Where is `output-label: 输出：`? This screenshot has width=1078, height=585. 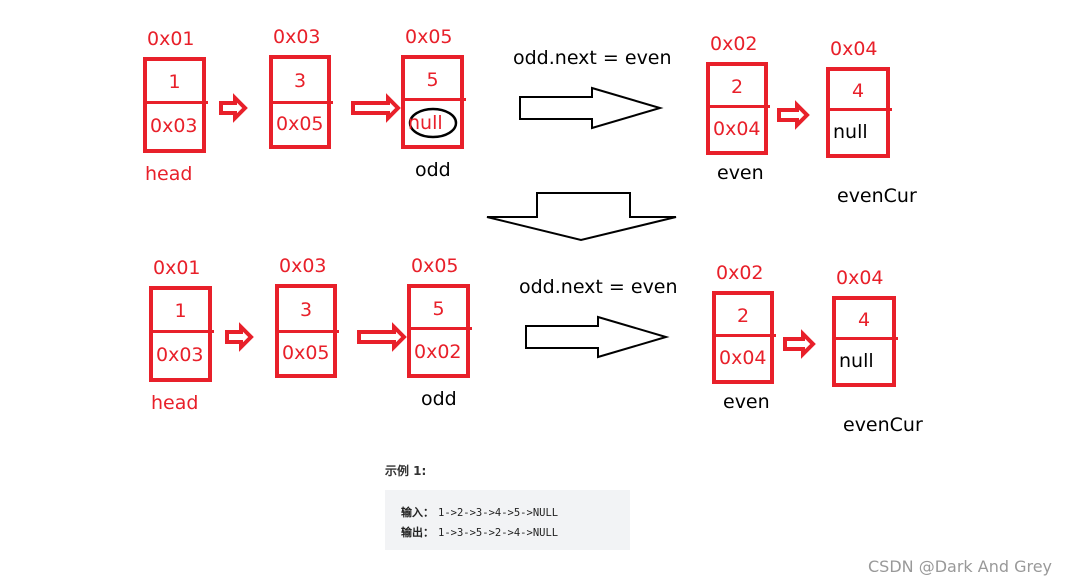
output-label: 输出： is located at coordinates (417, 532).